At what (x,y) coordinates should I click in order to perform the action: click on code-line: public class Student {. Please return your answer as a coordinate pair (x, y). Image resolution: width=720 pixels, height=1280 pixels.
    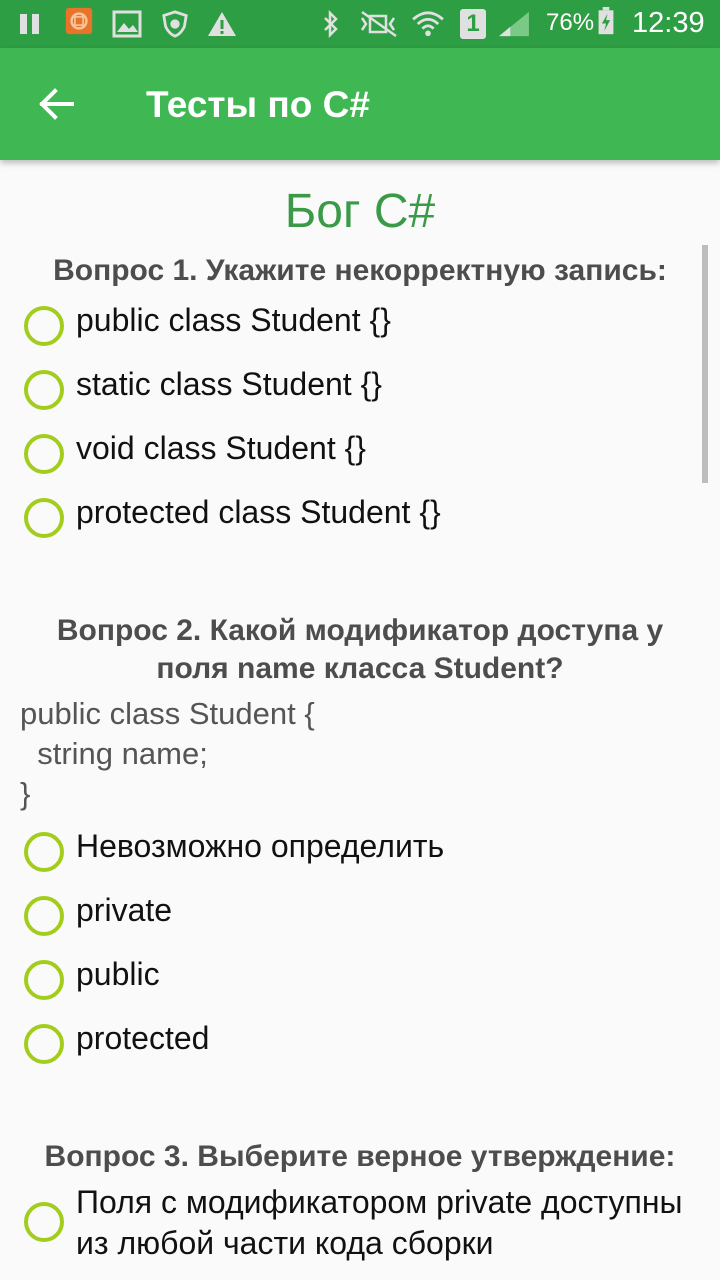
    Looking at the image, I should click on (167, 713).